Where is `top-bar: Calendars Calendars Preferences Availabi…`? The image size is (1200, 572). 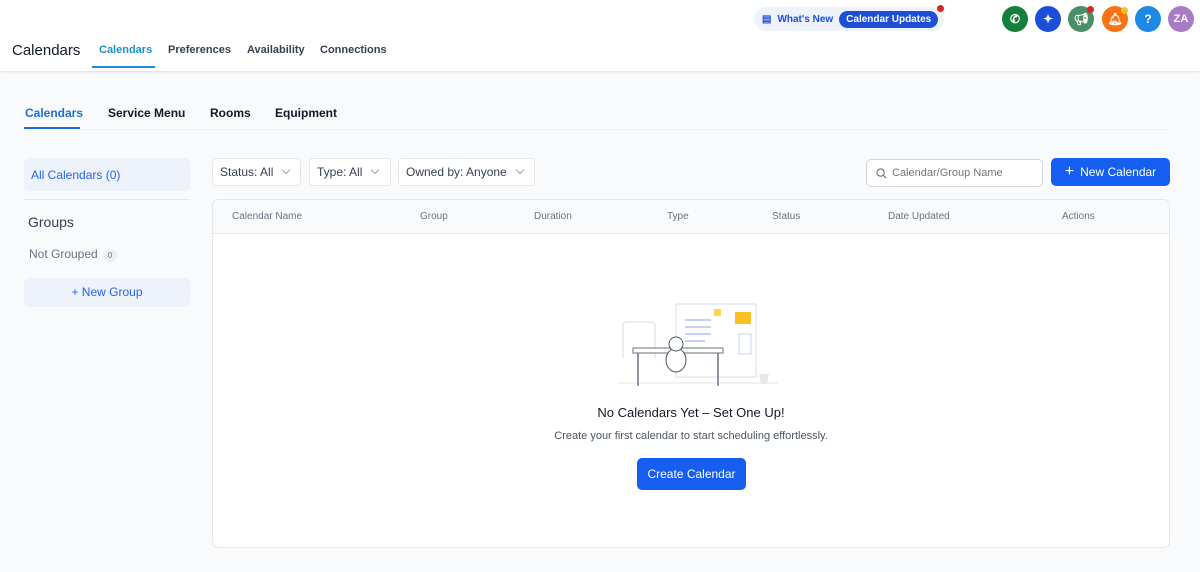 top-bar: Calendars Calendars Preferences Availabi… is located at coordinates (600, 36).